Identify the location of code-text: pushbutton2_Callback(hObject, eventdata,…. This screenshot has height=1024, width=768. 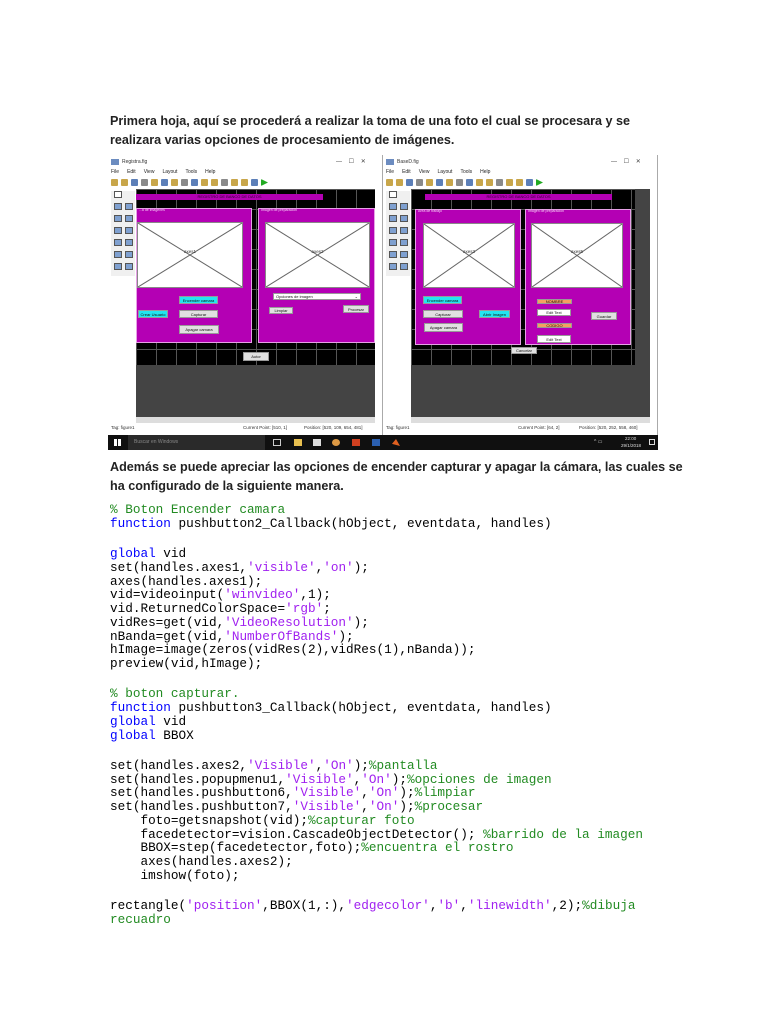
(361, 523).